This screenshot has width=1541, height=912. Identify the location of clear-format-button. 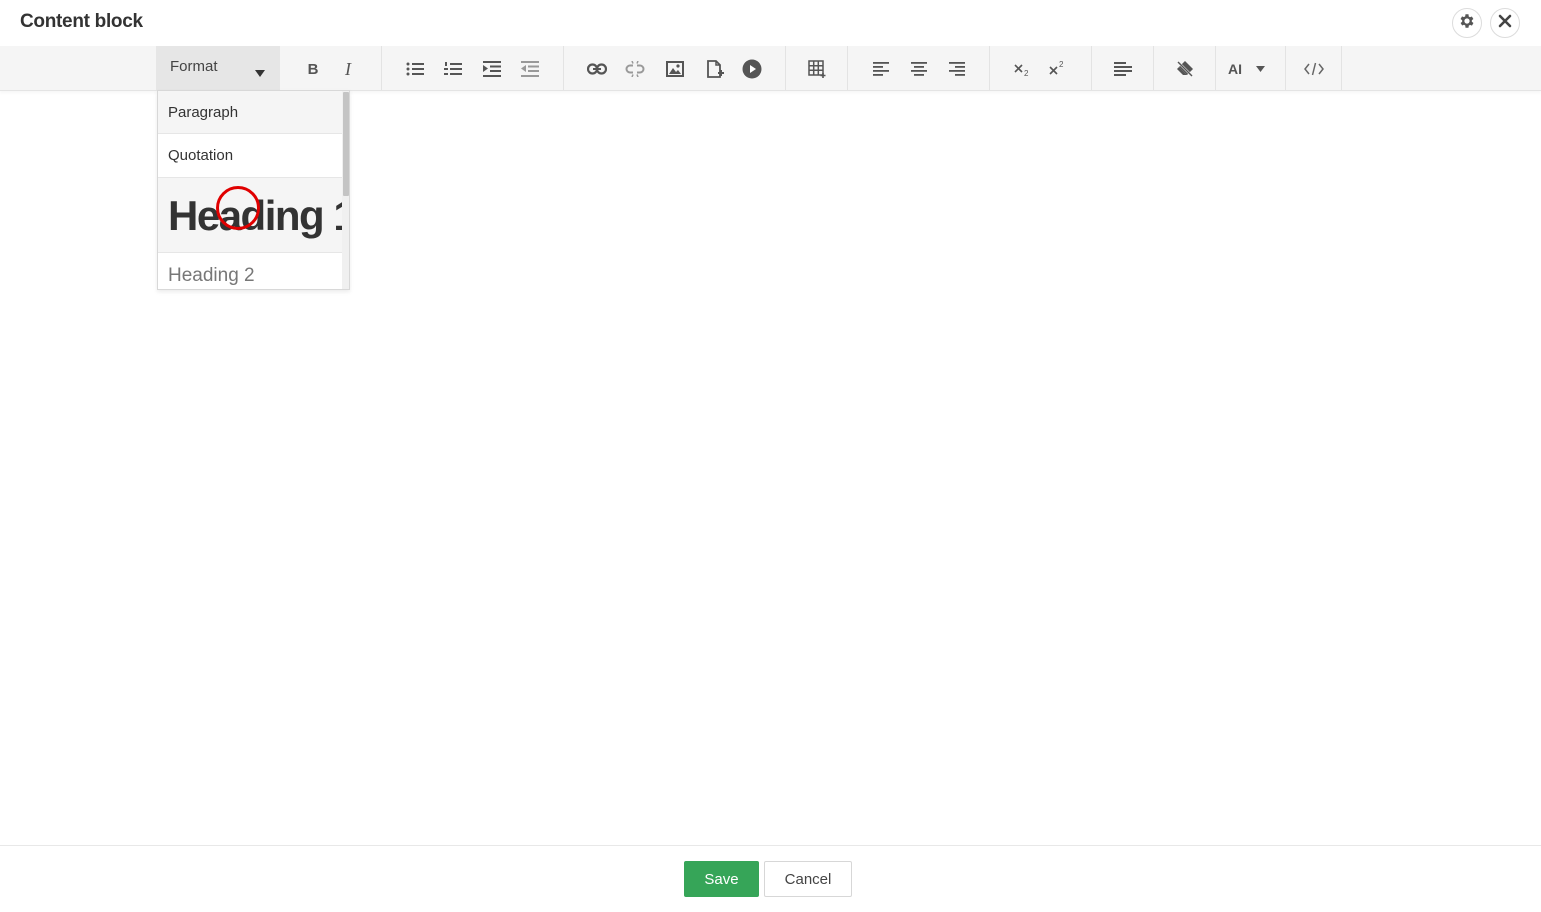
(1185, 69).